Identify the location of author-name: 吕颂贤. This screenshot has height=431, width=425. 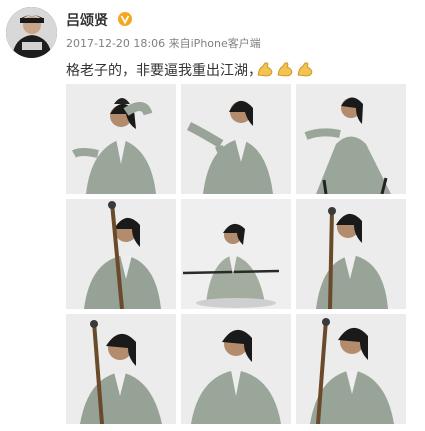
(87, 21).